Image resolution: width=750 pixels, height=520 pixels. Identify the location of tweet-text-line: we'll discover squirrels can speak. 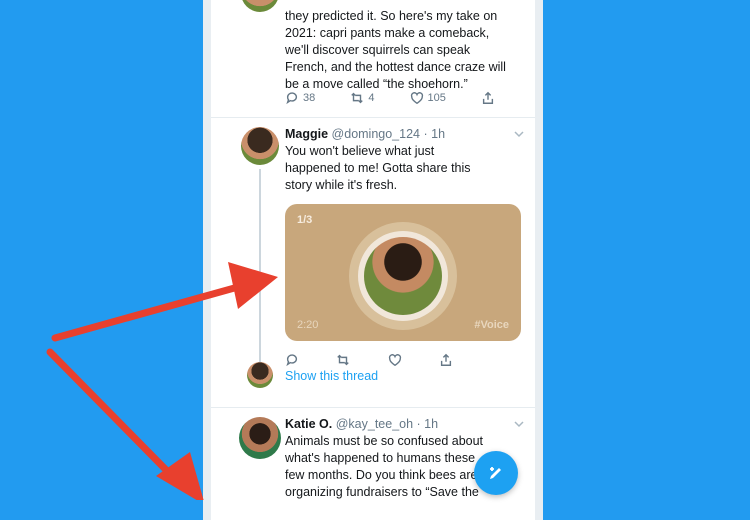
(378, 50).